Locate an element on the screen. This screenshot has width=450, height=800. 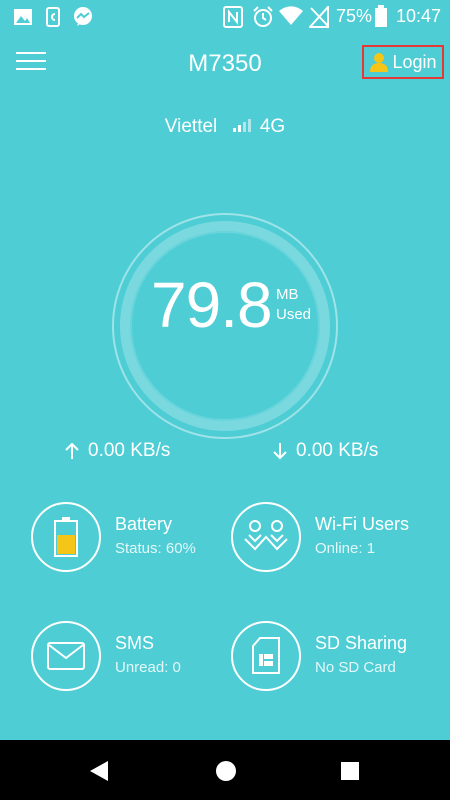
sd-card-icon is located at coordinates (266, 655).